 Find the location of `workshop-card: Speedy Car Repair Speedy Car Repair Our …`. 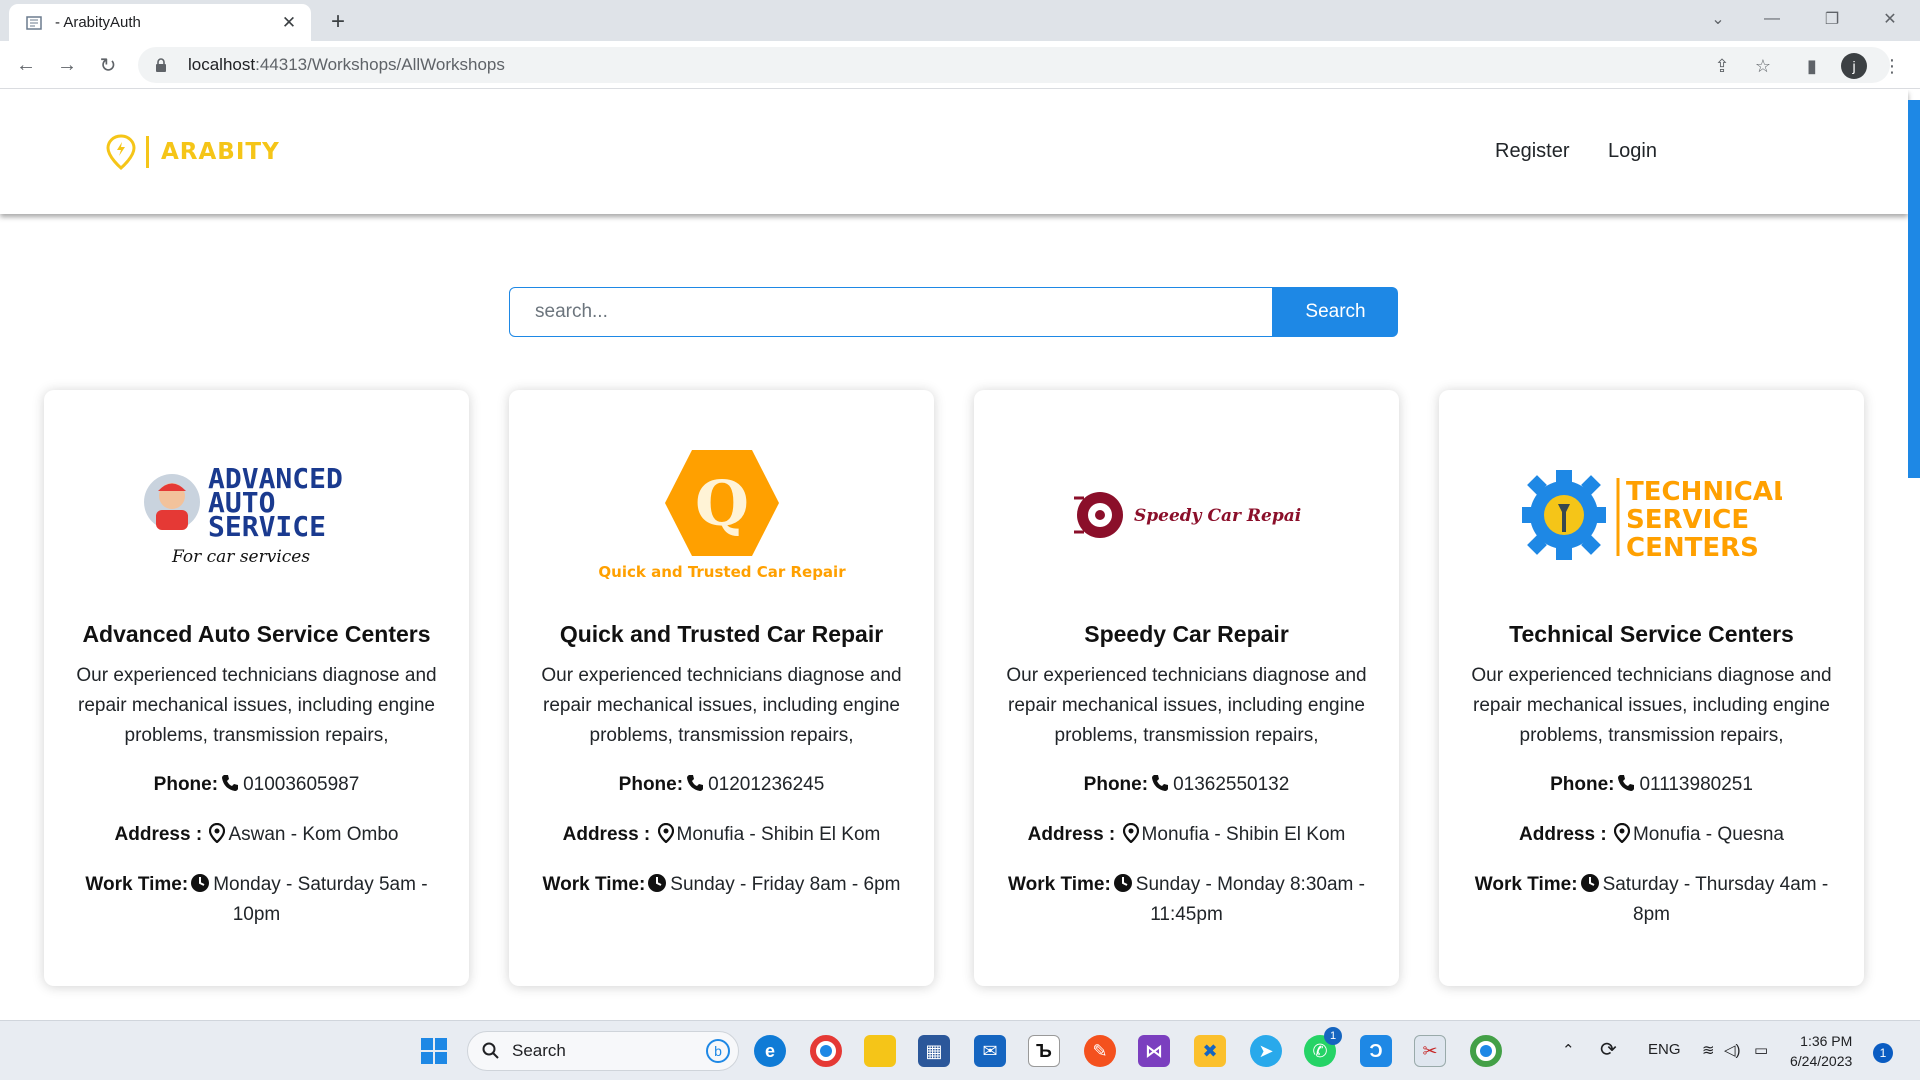

workshop-card: Speedy Car Repair Speedy Car Repair Our … is located at coordinates (1186, 688).